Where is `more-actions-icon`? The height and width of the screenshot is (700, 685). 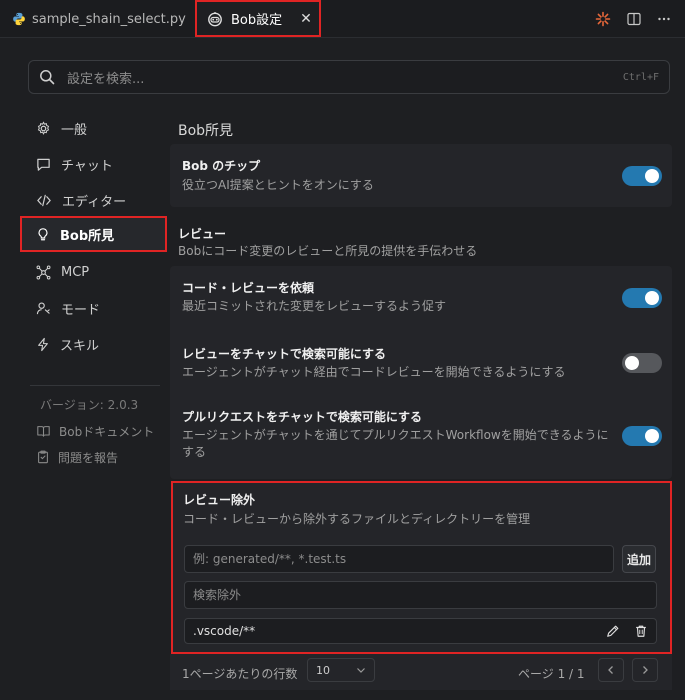 more-actions-icon is located at coordinates (664, 19).